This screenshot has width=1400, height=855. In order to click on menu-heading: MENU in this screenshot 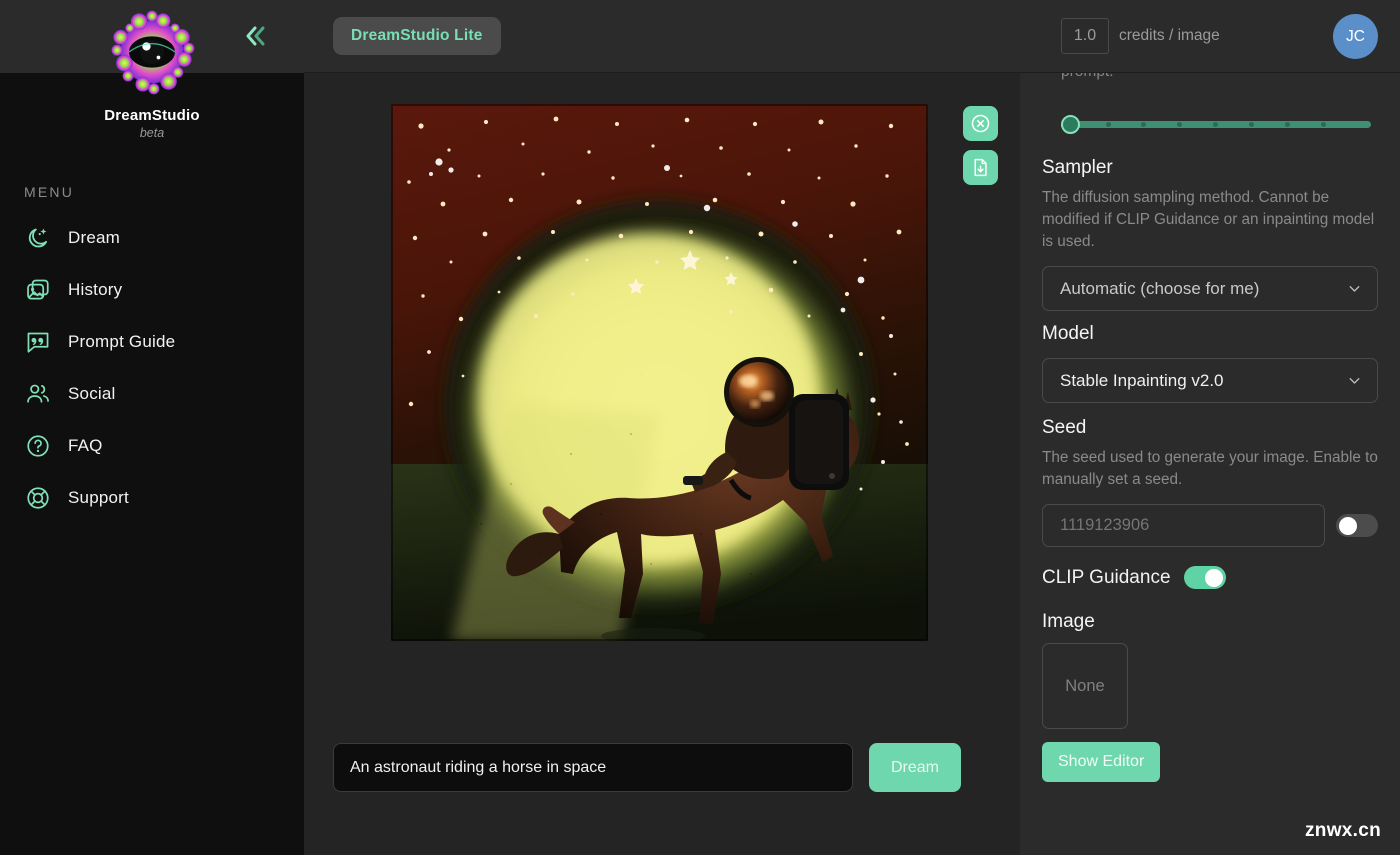, I will do `click(49, 192)`.